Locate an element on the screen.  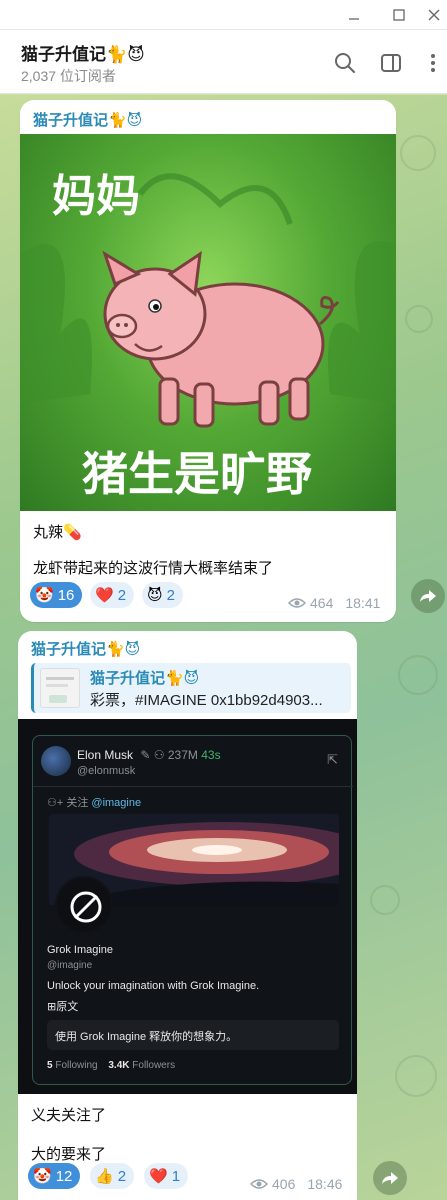
minimize-icon is located at coordinates (354, 15).